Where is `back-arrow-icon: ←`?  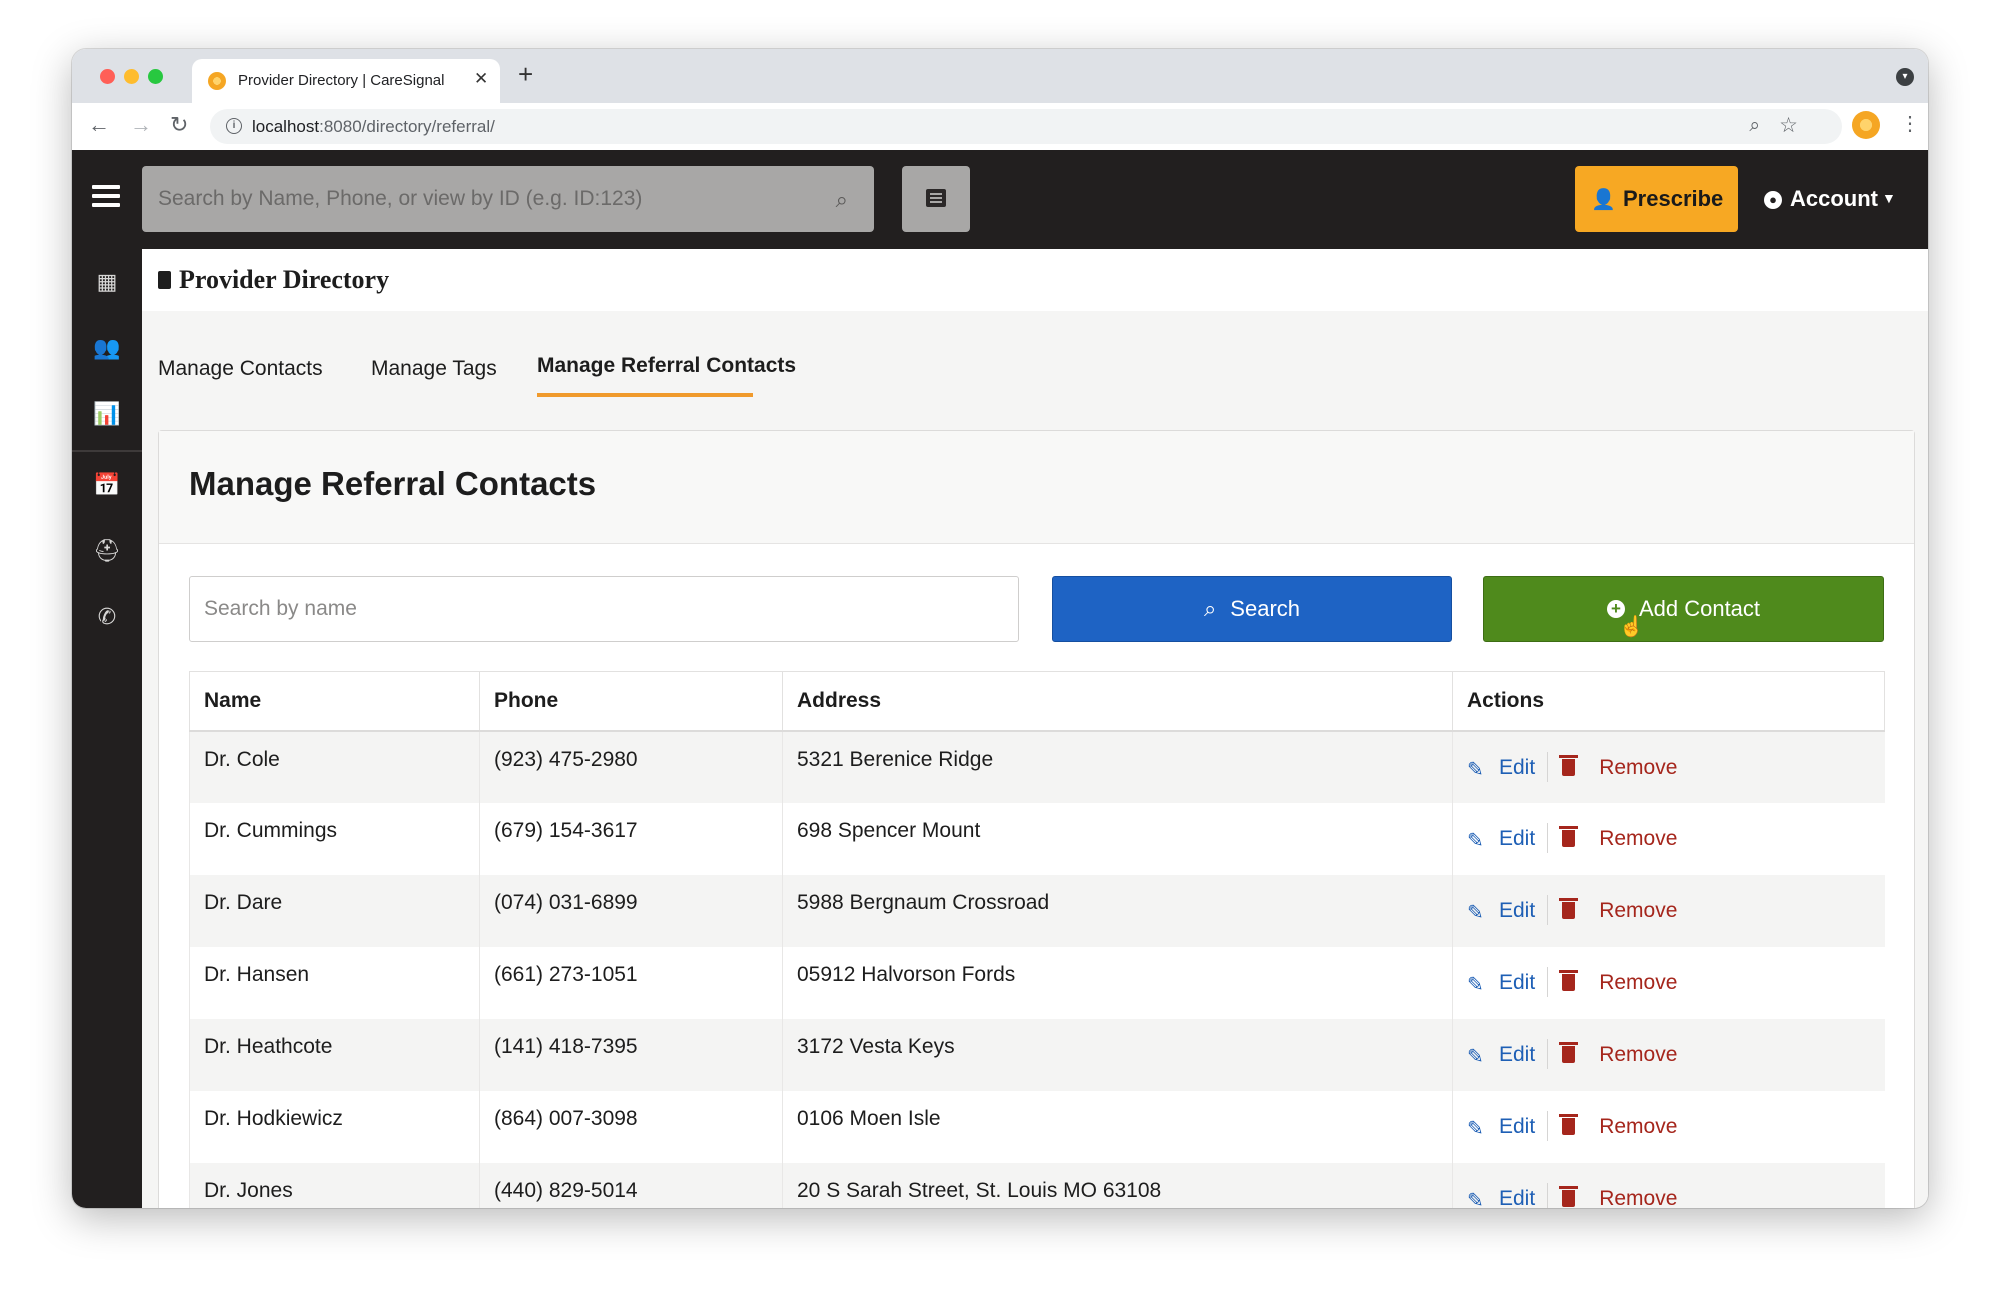
back-arrow-icon: ← is located at coordinates (99, 125).